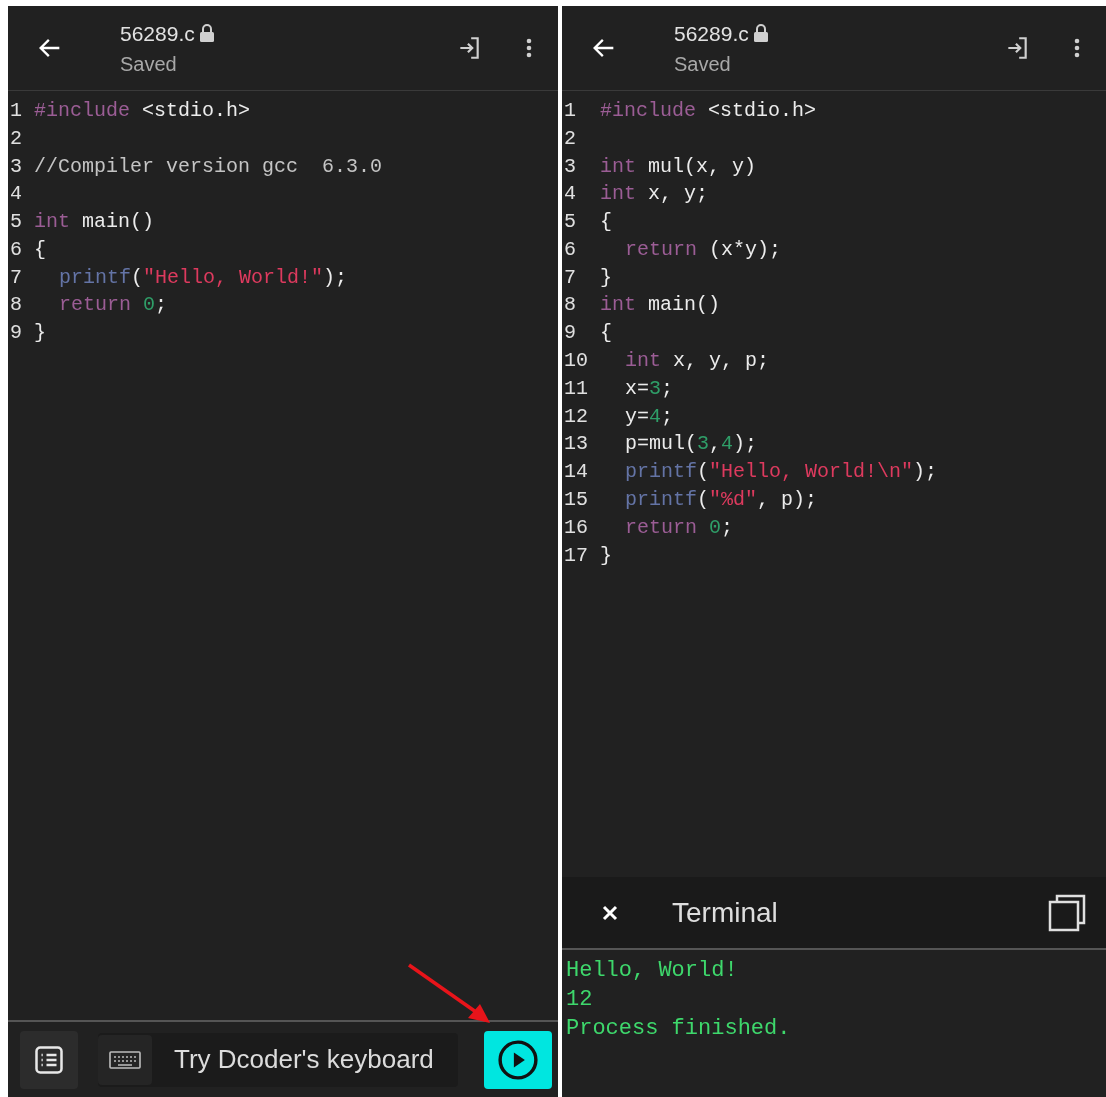 This screenshot has height=1097, width=1106. What do you see at coordinates (649, 416) in the screenshot?
I see `code-line: y=4;` at bounding box center [649, 416].